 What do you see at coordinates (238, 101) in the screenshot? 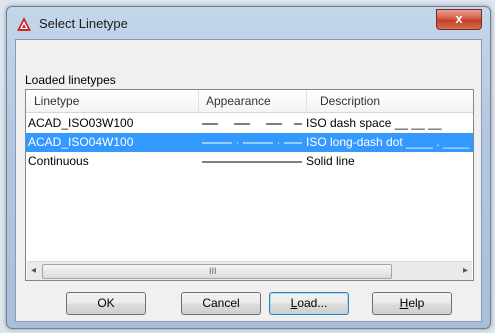
I see `column-header-appearance: Appearance` at bounding box center [238, 101].